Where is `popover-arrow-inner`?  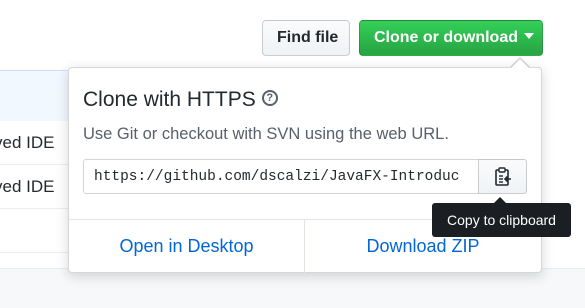
popover-arrow-inner is located at coordinates (520, 63).